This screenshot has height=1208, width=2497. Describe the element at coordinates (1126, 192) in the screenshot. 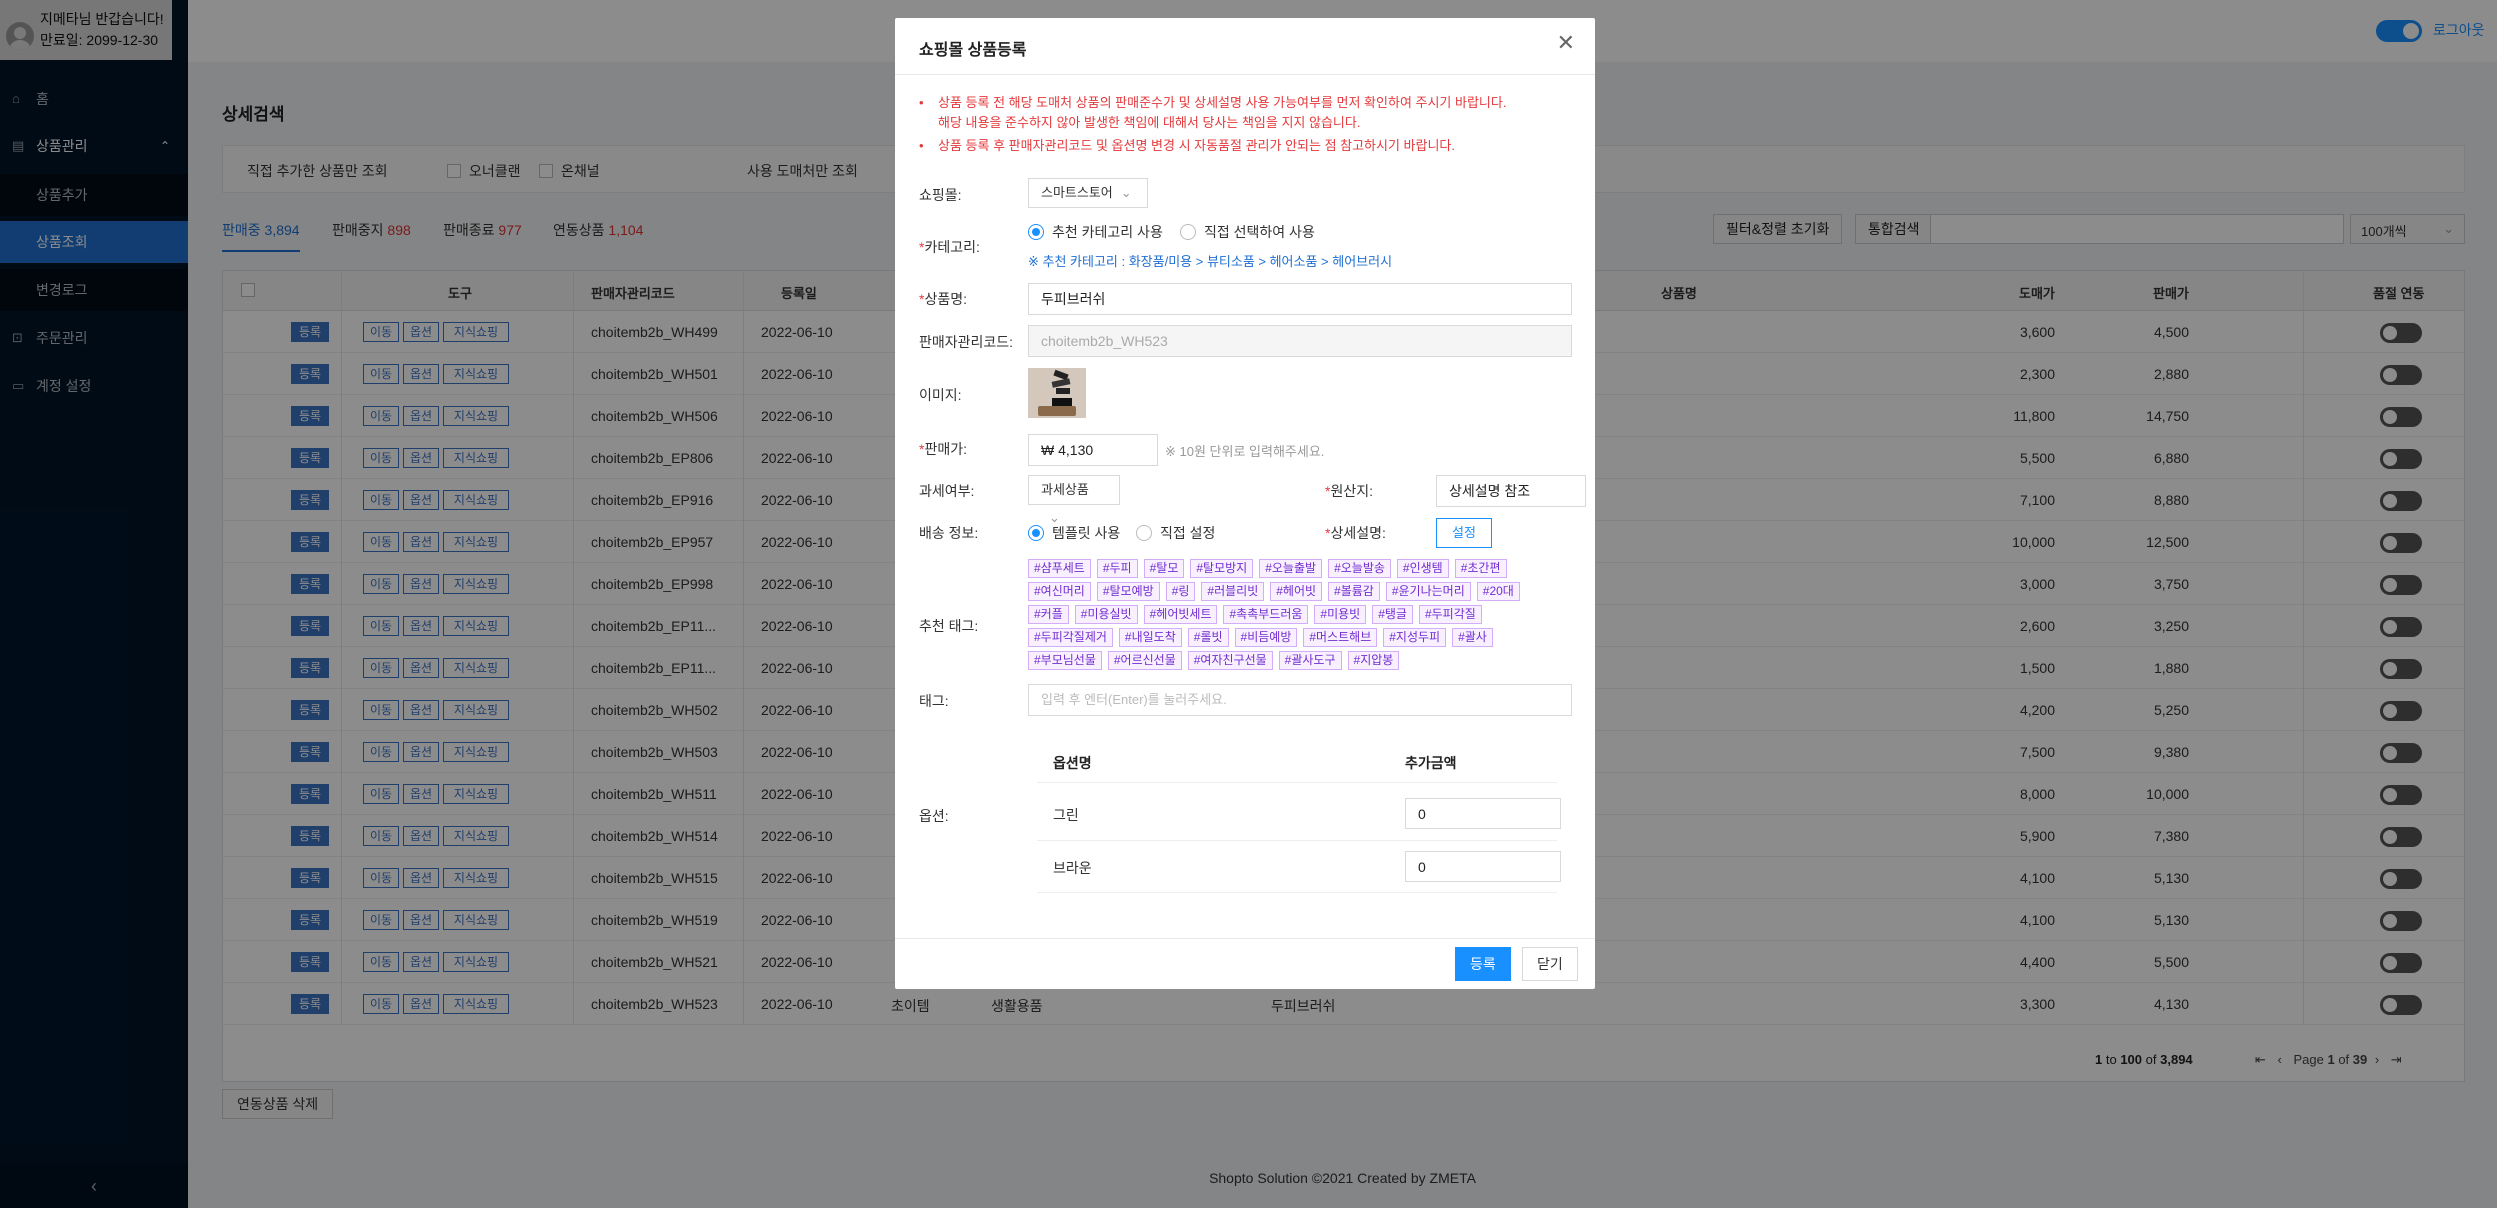

I see `chevron-down-icon: ⌄` at that location.